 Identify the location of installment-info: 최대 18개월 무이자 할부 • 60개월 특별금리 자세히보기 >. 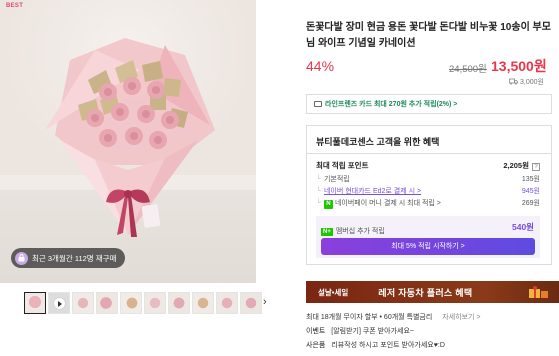
(393, 317).